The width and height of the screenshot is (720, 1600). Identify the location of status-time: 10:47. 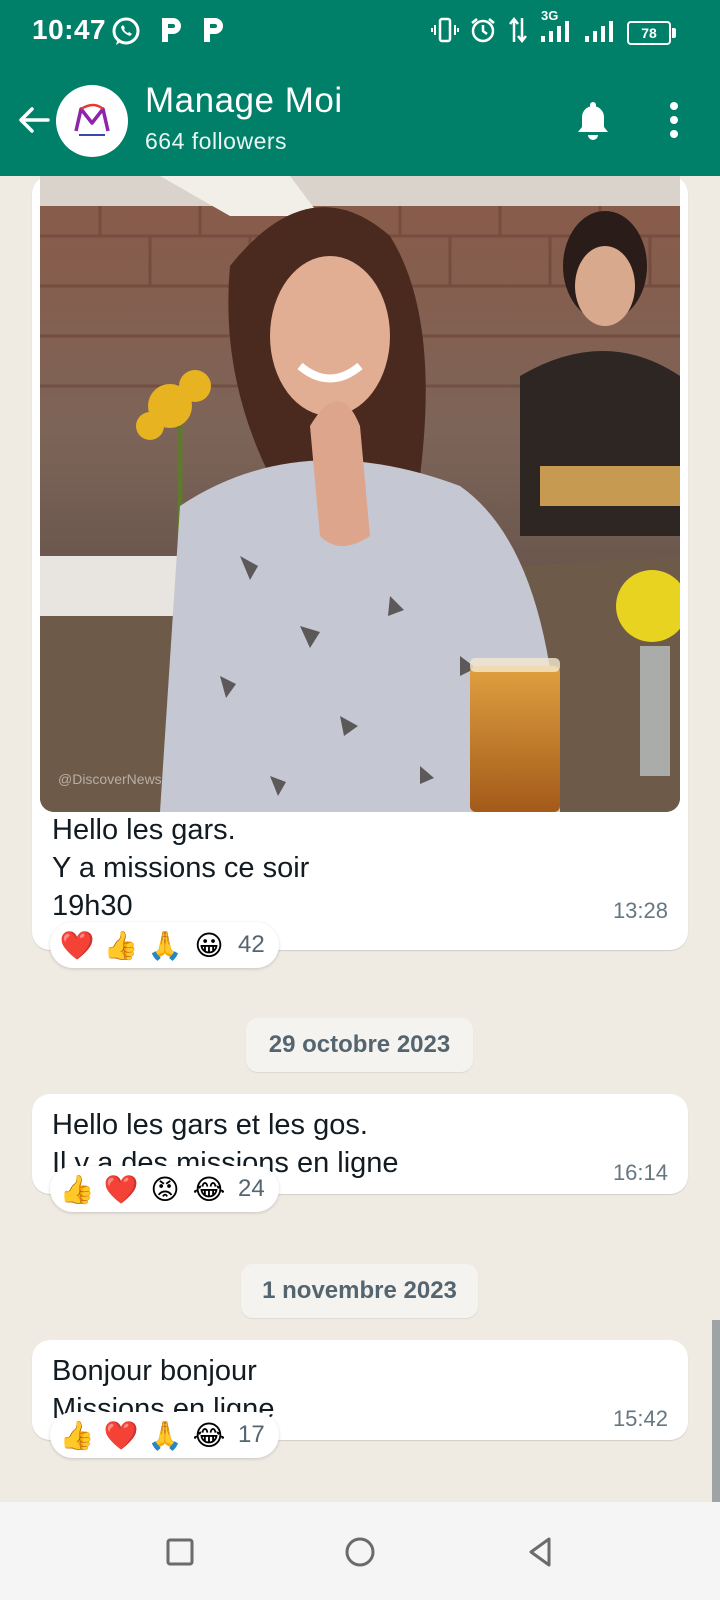
(69, 29).